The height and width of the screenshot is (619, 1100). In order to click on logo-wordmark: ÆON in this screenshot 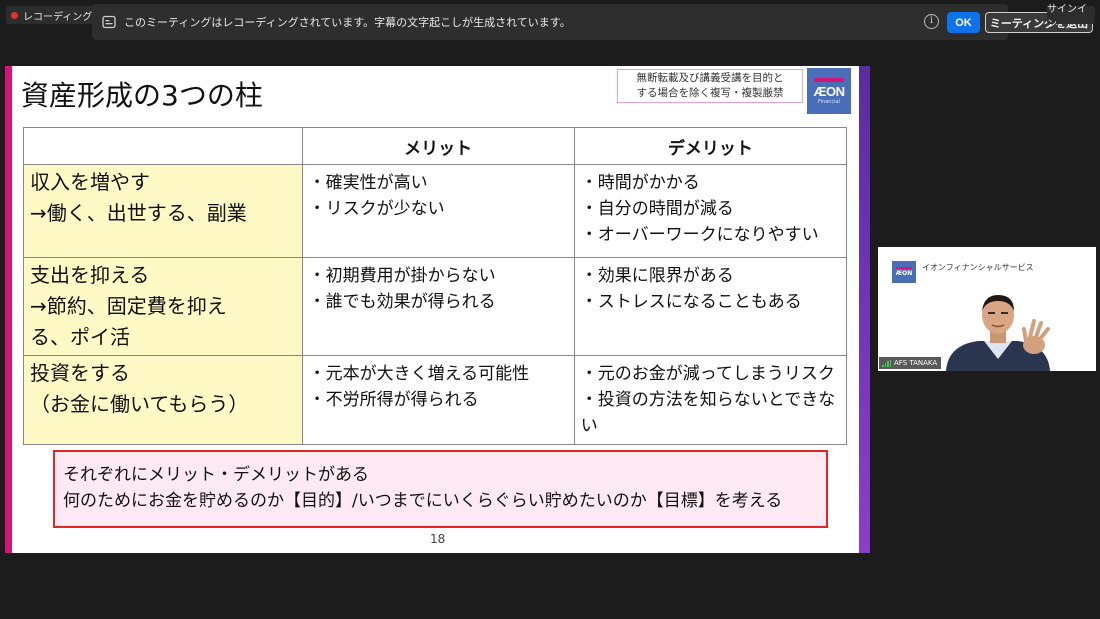, I will do `click(829, 91)`.